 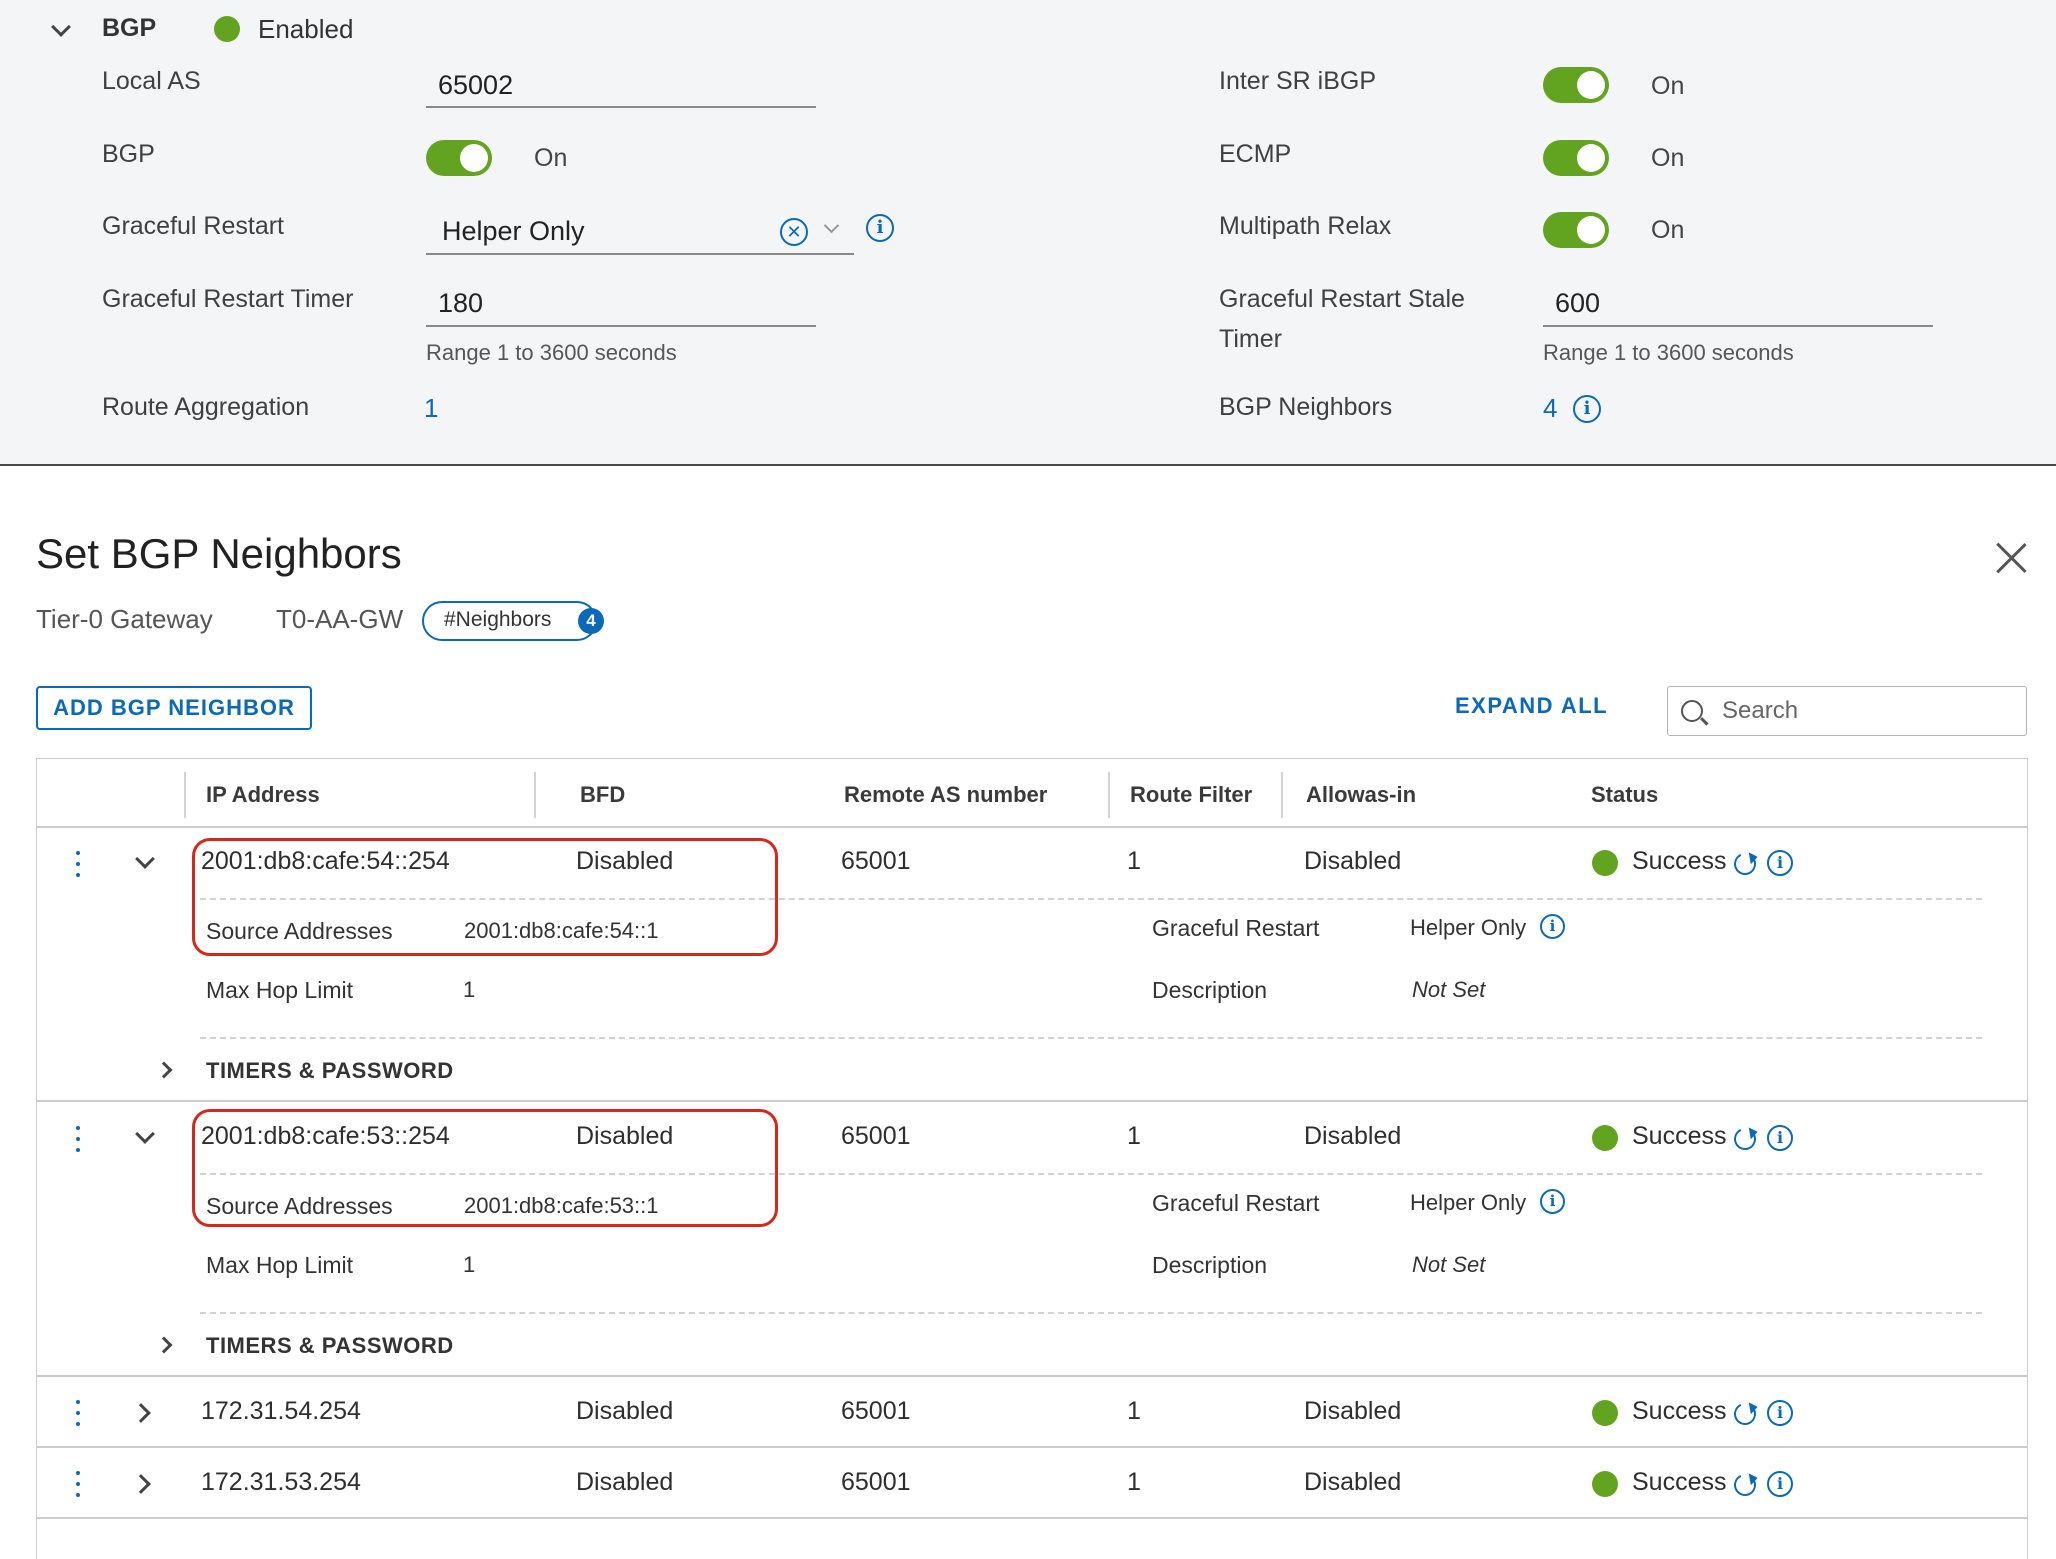 I want to click on multipath-relax-toggle-text: On, so click(x=1668, y=230).